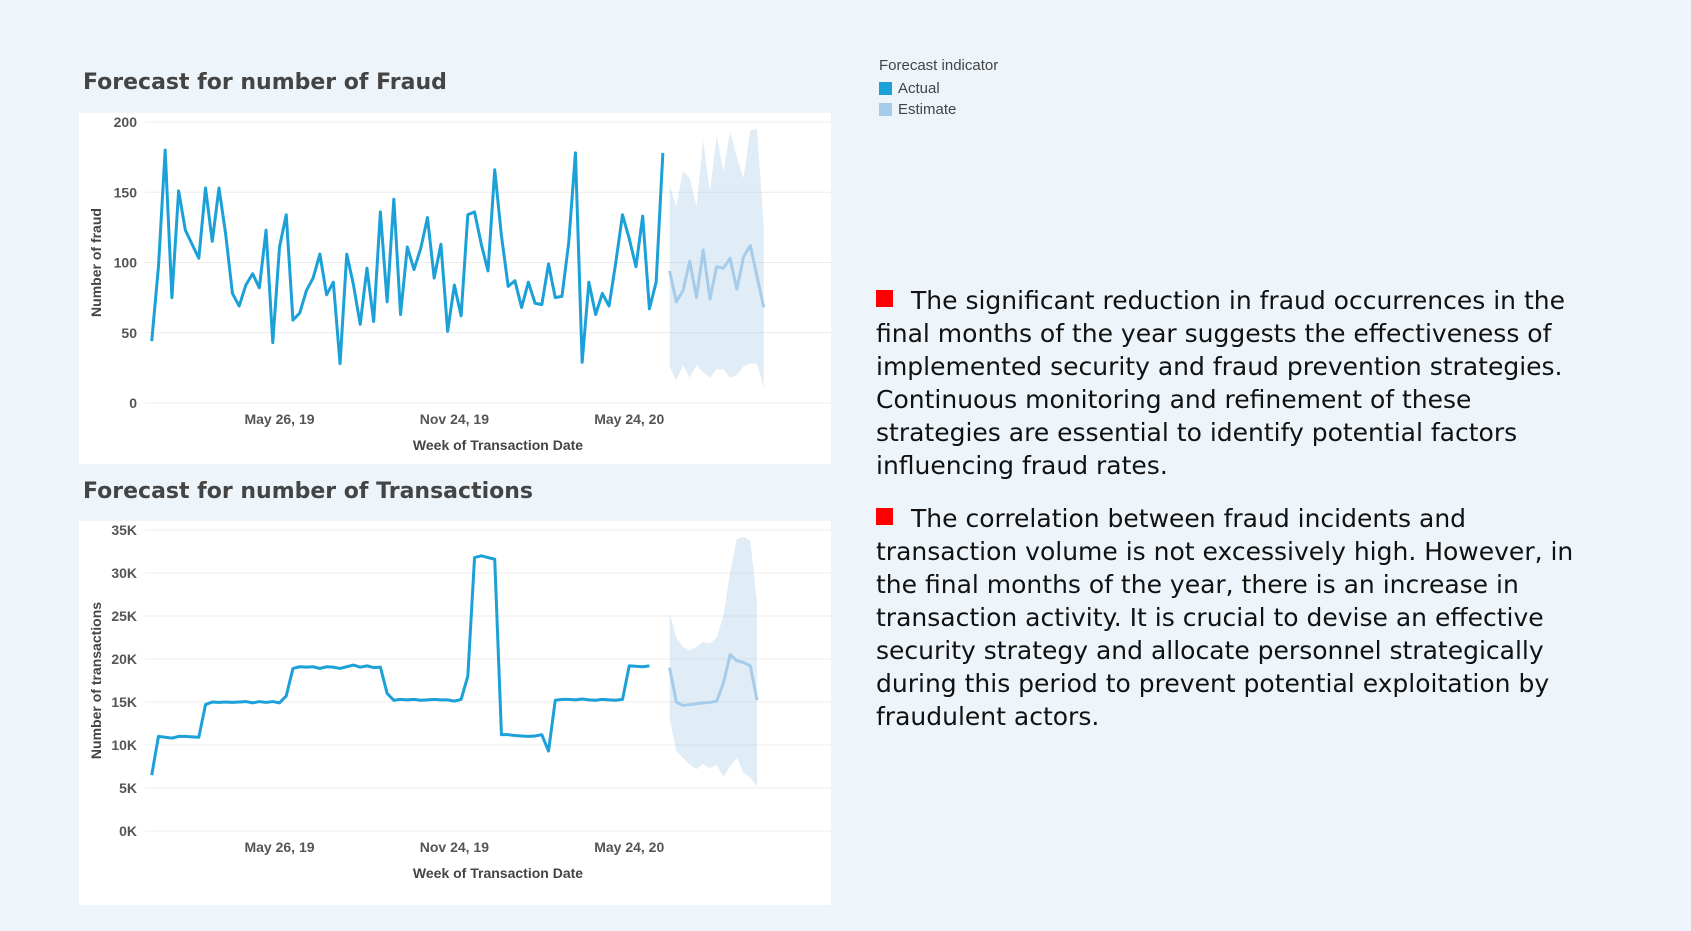 The image size is (1691, 931). Describe the element at coordinates (124, 616) in the screenshot. I see `transactions-y-tick-label: 25K` at that location.